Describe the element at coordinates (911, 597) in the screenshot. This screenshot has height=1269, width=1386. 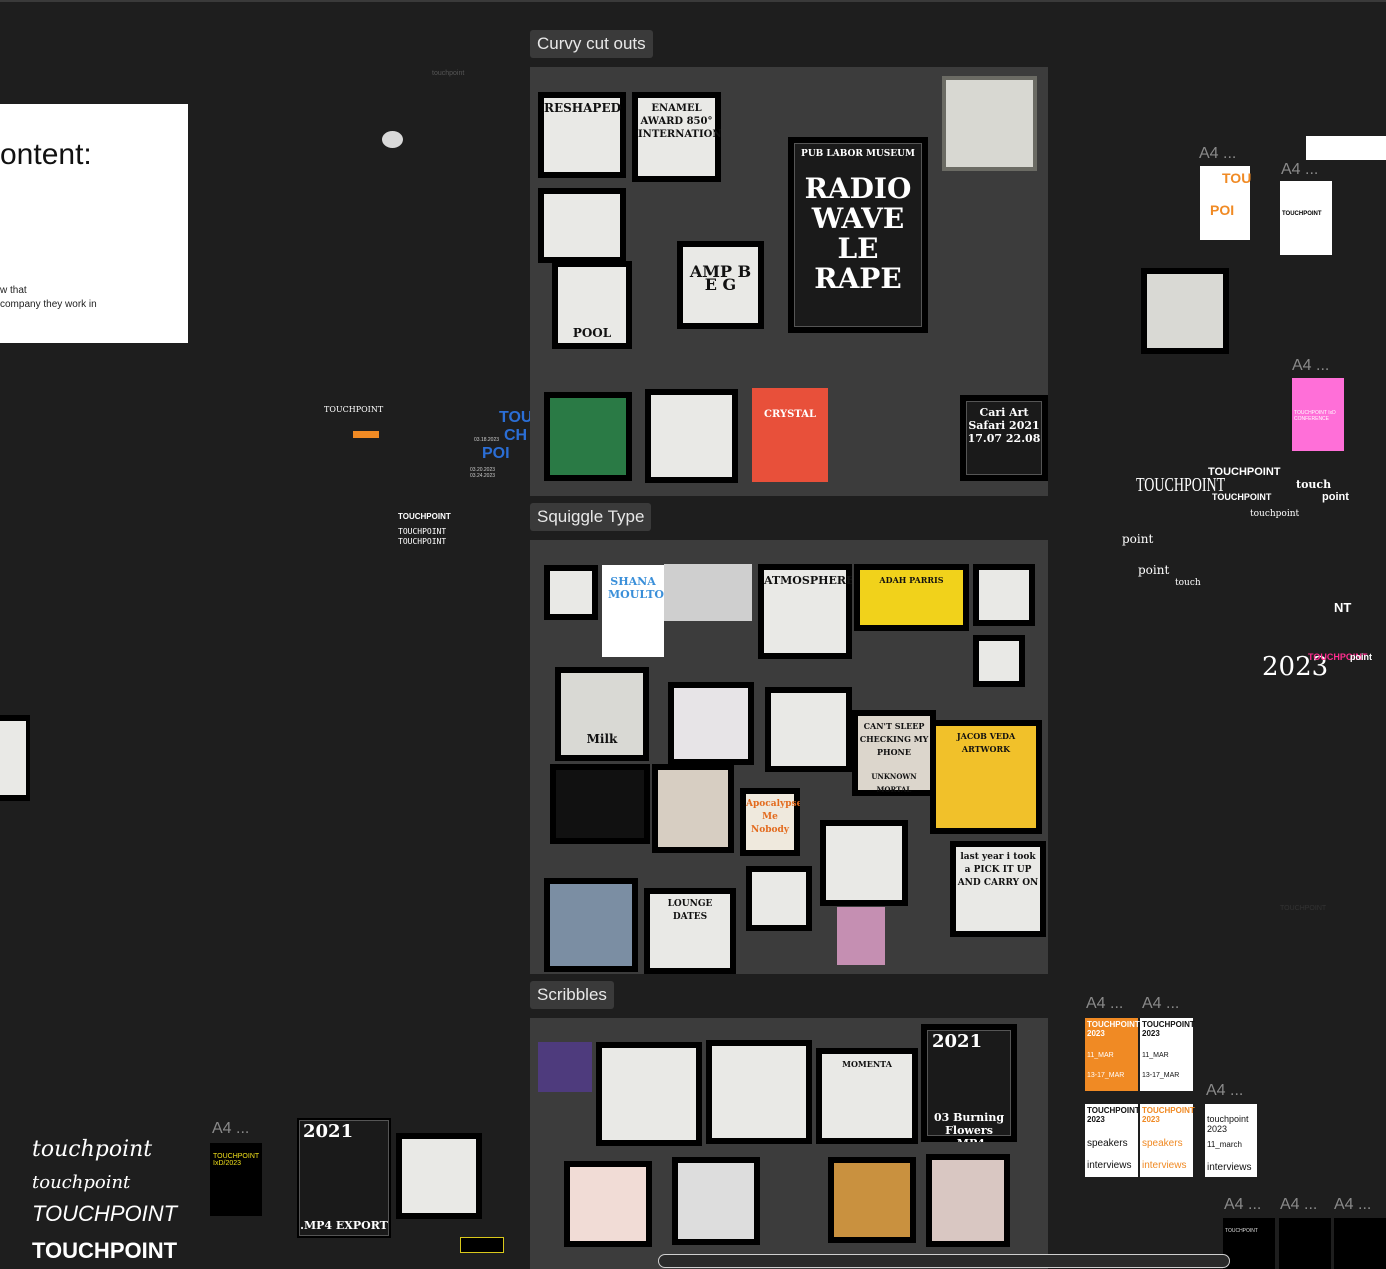
I see `poster-adah-parris: ADAH PARRIS` at that location.